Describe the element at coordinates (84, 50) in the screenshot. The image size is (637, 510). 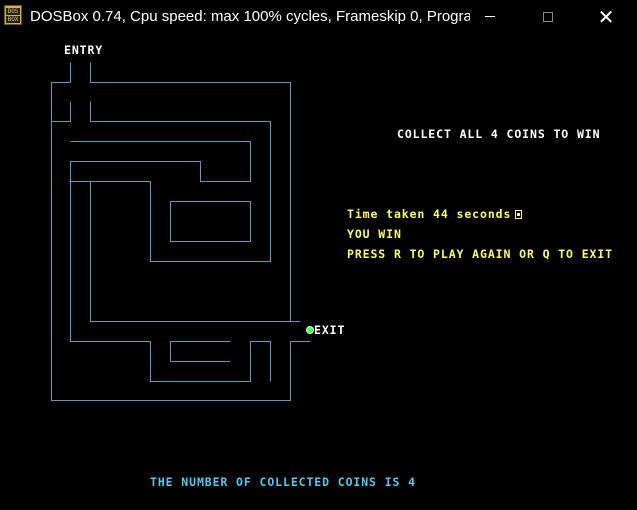
I see `entry-label: ENTRY` at that location.